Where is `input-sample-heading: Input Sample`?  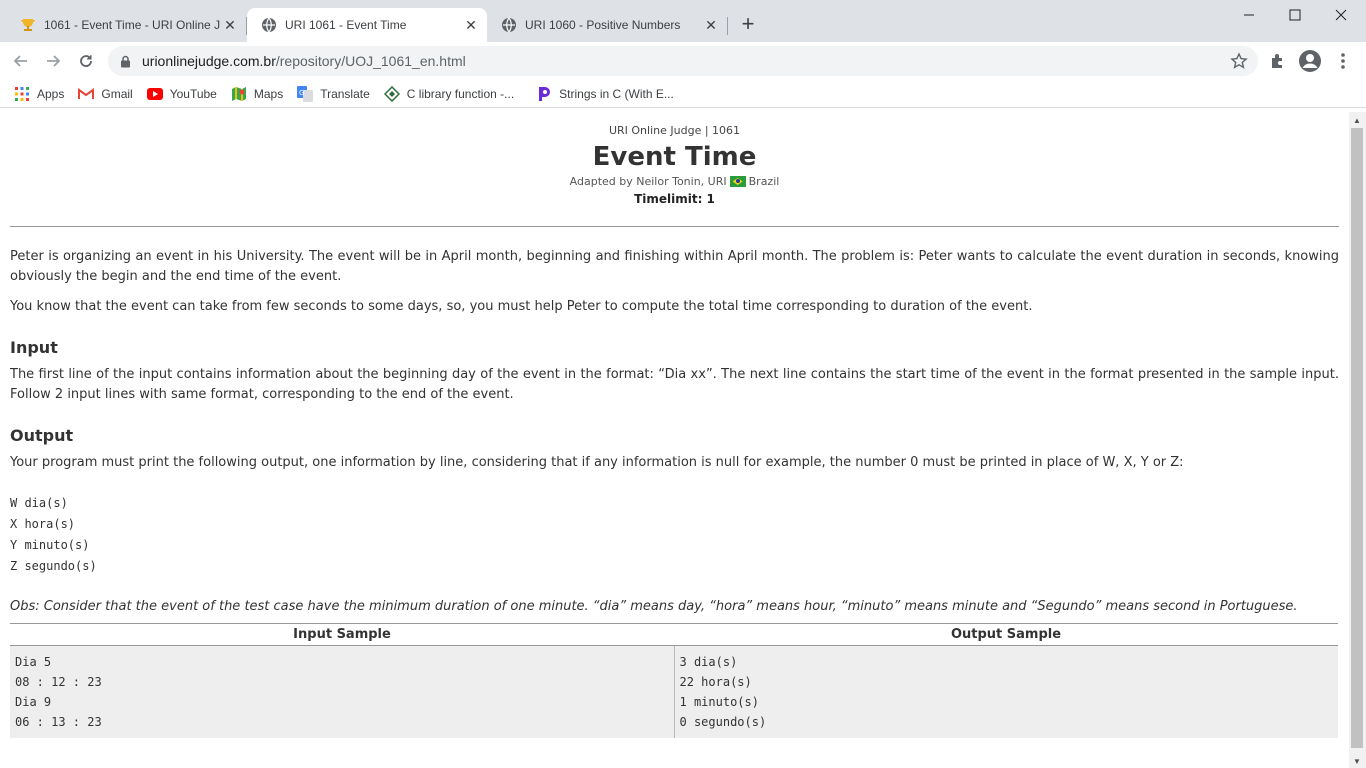 input-sample-heading: Input Sample is located at coordinates (342, 634).